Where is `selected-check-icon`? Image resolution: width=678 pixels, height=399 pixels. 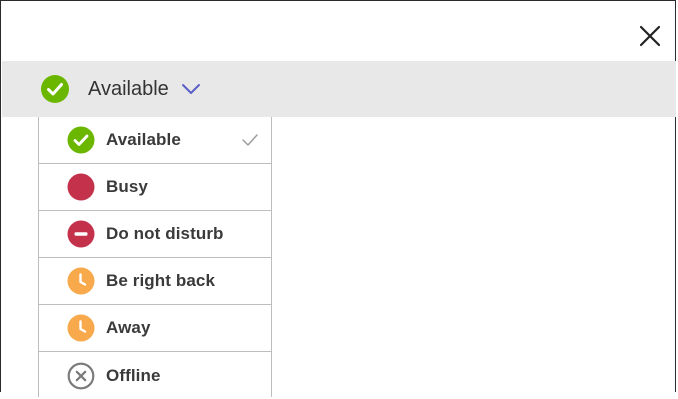
selected-check-icon is located at coordinates (250, 140).